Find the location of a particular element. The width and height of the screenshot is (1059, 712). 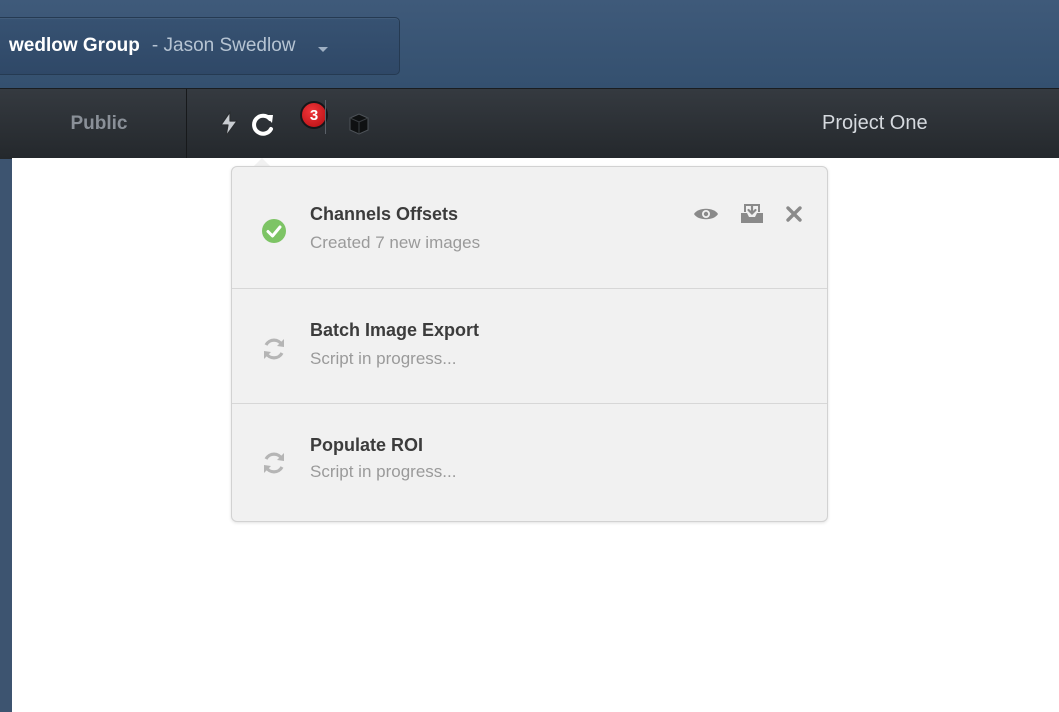

scripts-button is located at coordinates (229, 124).